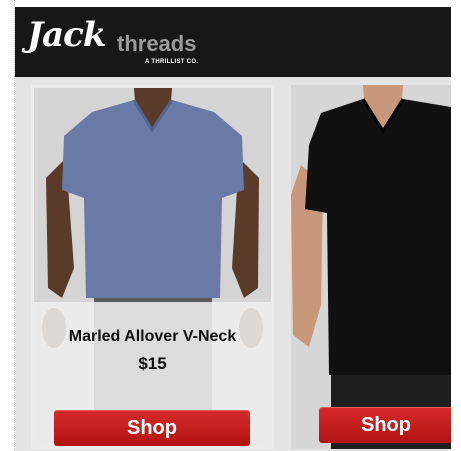 The image size is (461, 451). What do you see at coordinates (152, 337) in the screenshot?
I see `product-title: Marled Allover V-Neck` at bounding box center [152, 337].